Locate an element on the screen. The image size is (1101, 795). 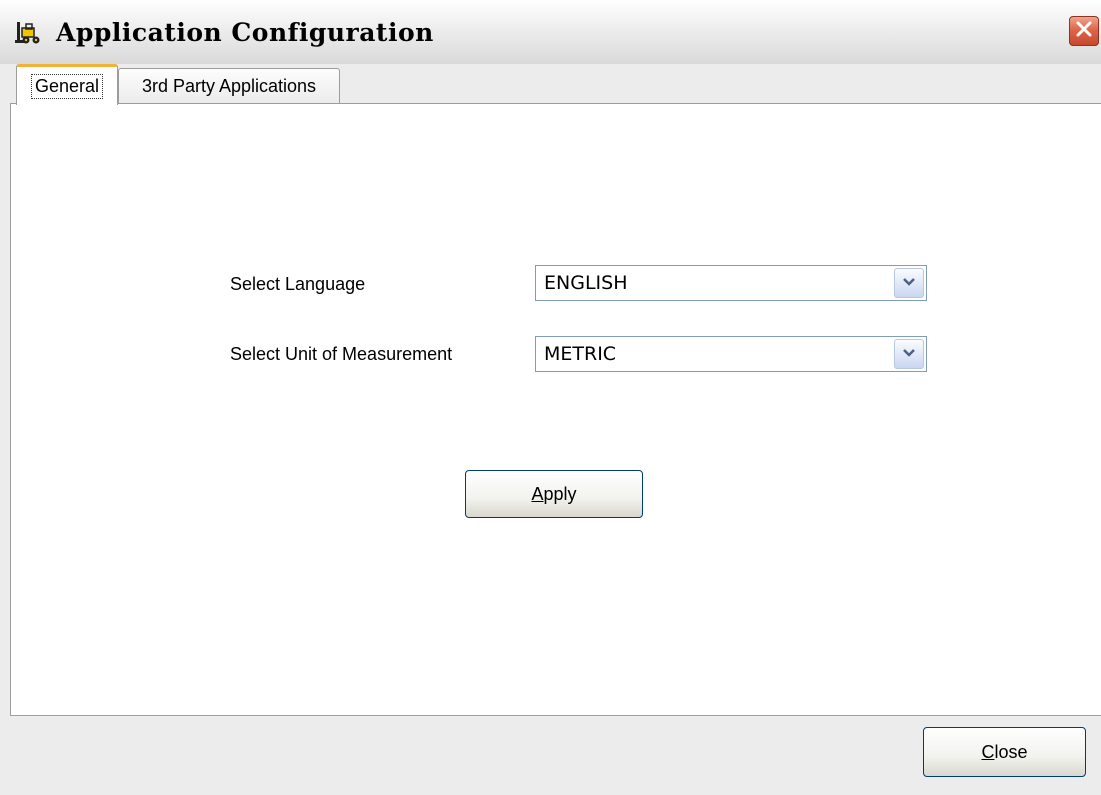
window-frame is located at coordinates (5, 449).